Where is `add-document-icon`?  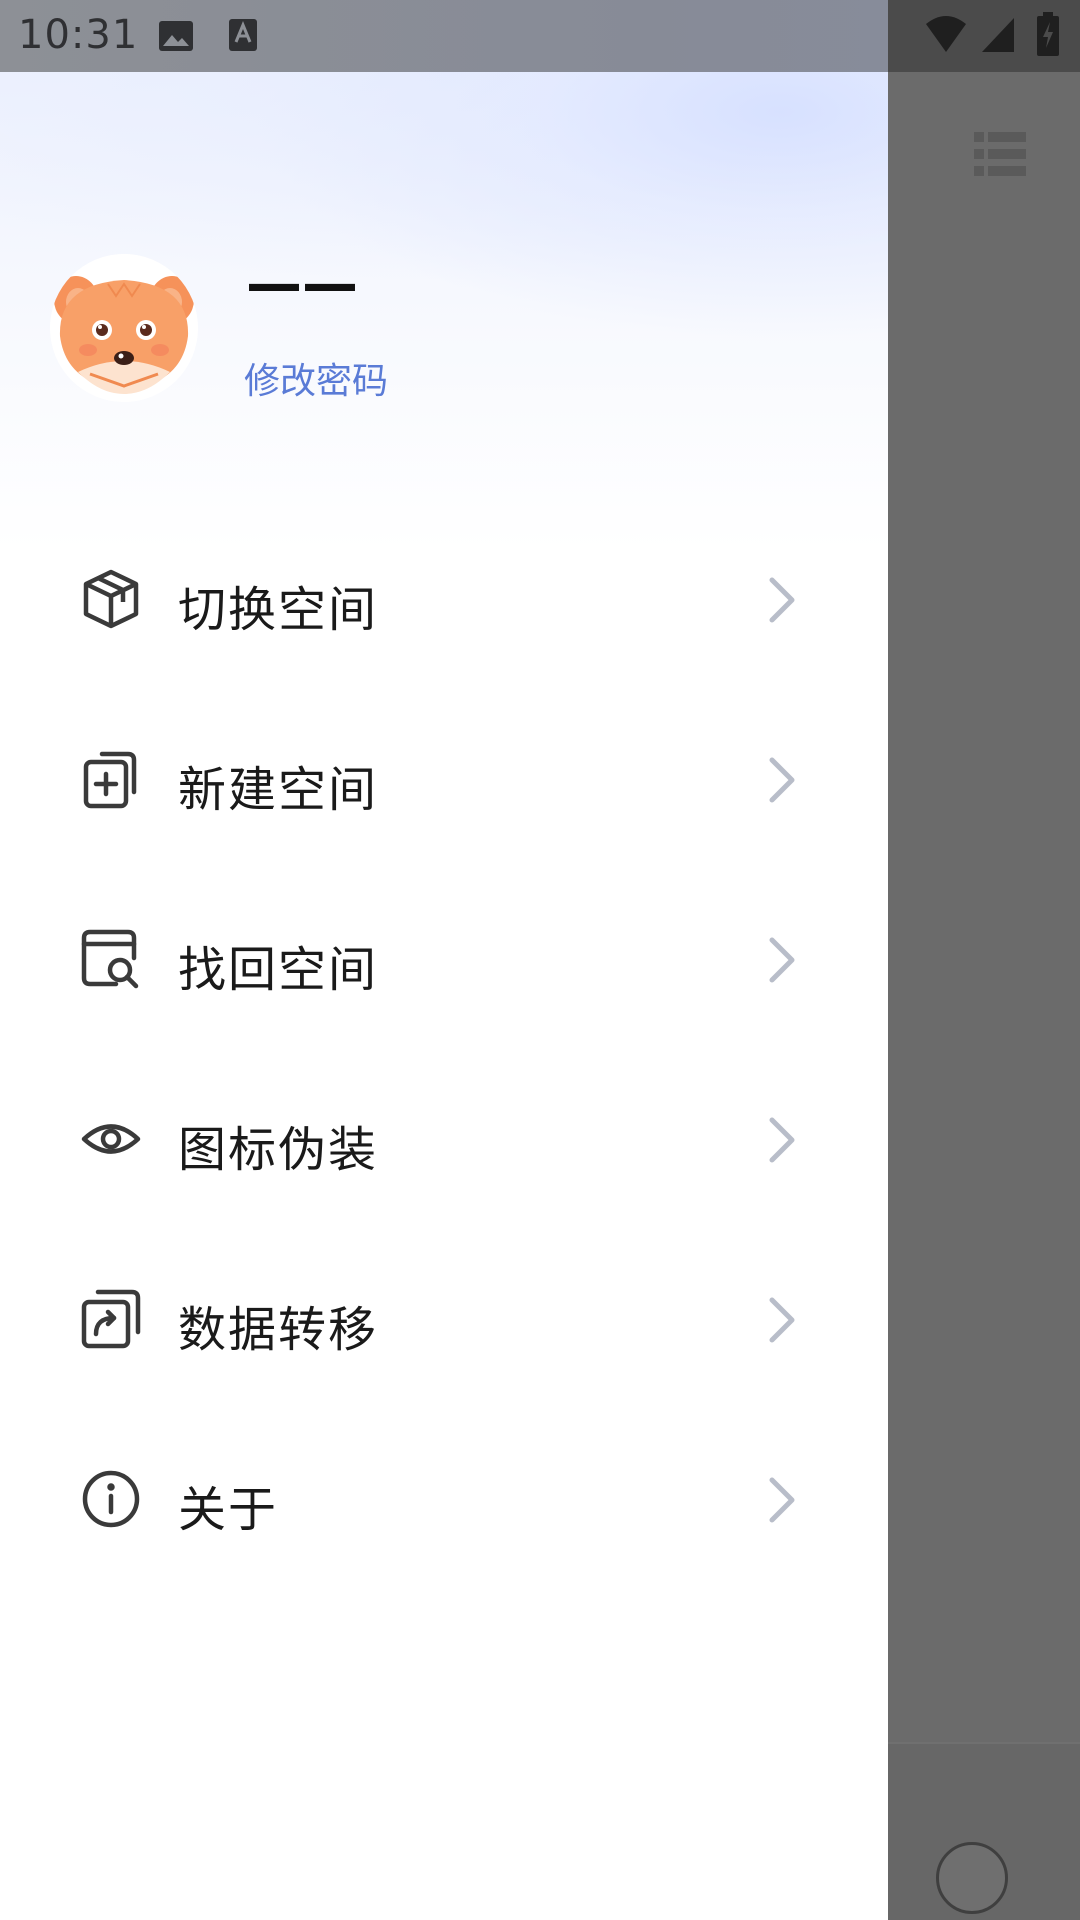 add-document-icon is located at coordinates (111, 779).